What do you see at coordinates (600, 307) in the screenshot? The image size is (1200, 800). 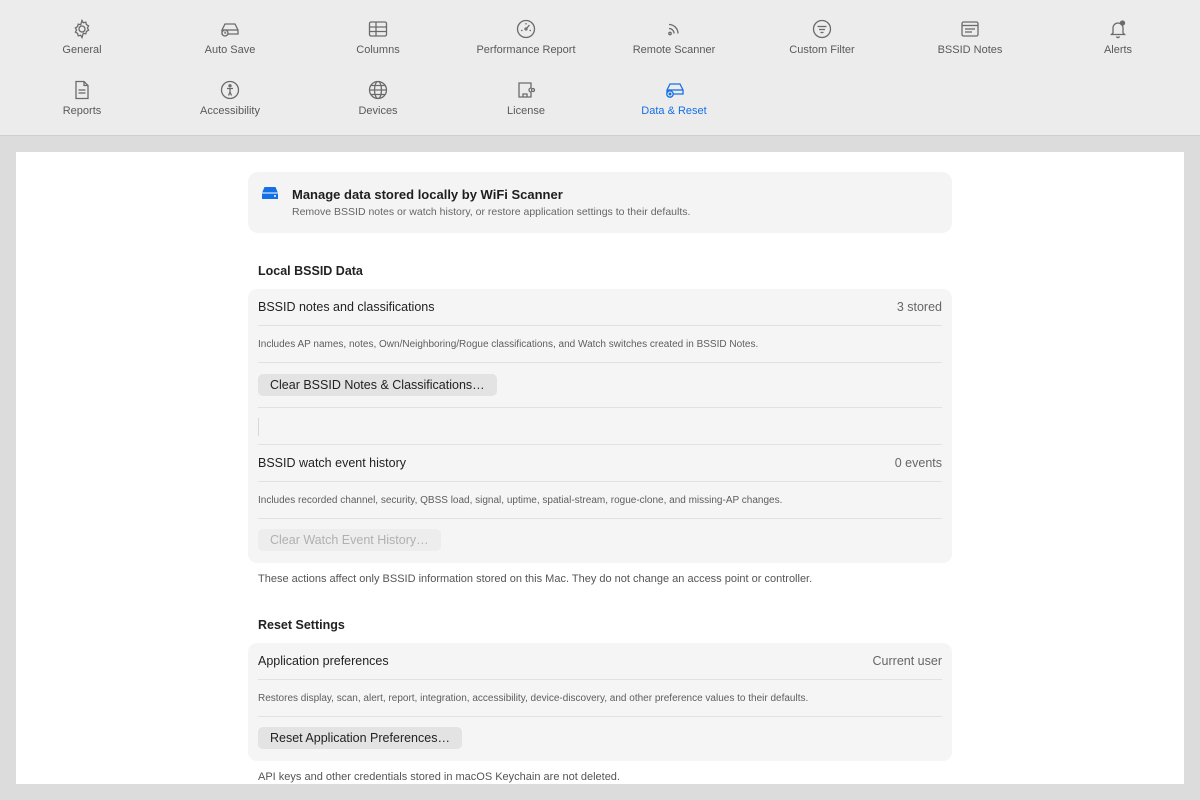 I see `notes-row: BSSID notes and classifications 3 stored` at bounding box center [600, 307].